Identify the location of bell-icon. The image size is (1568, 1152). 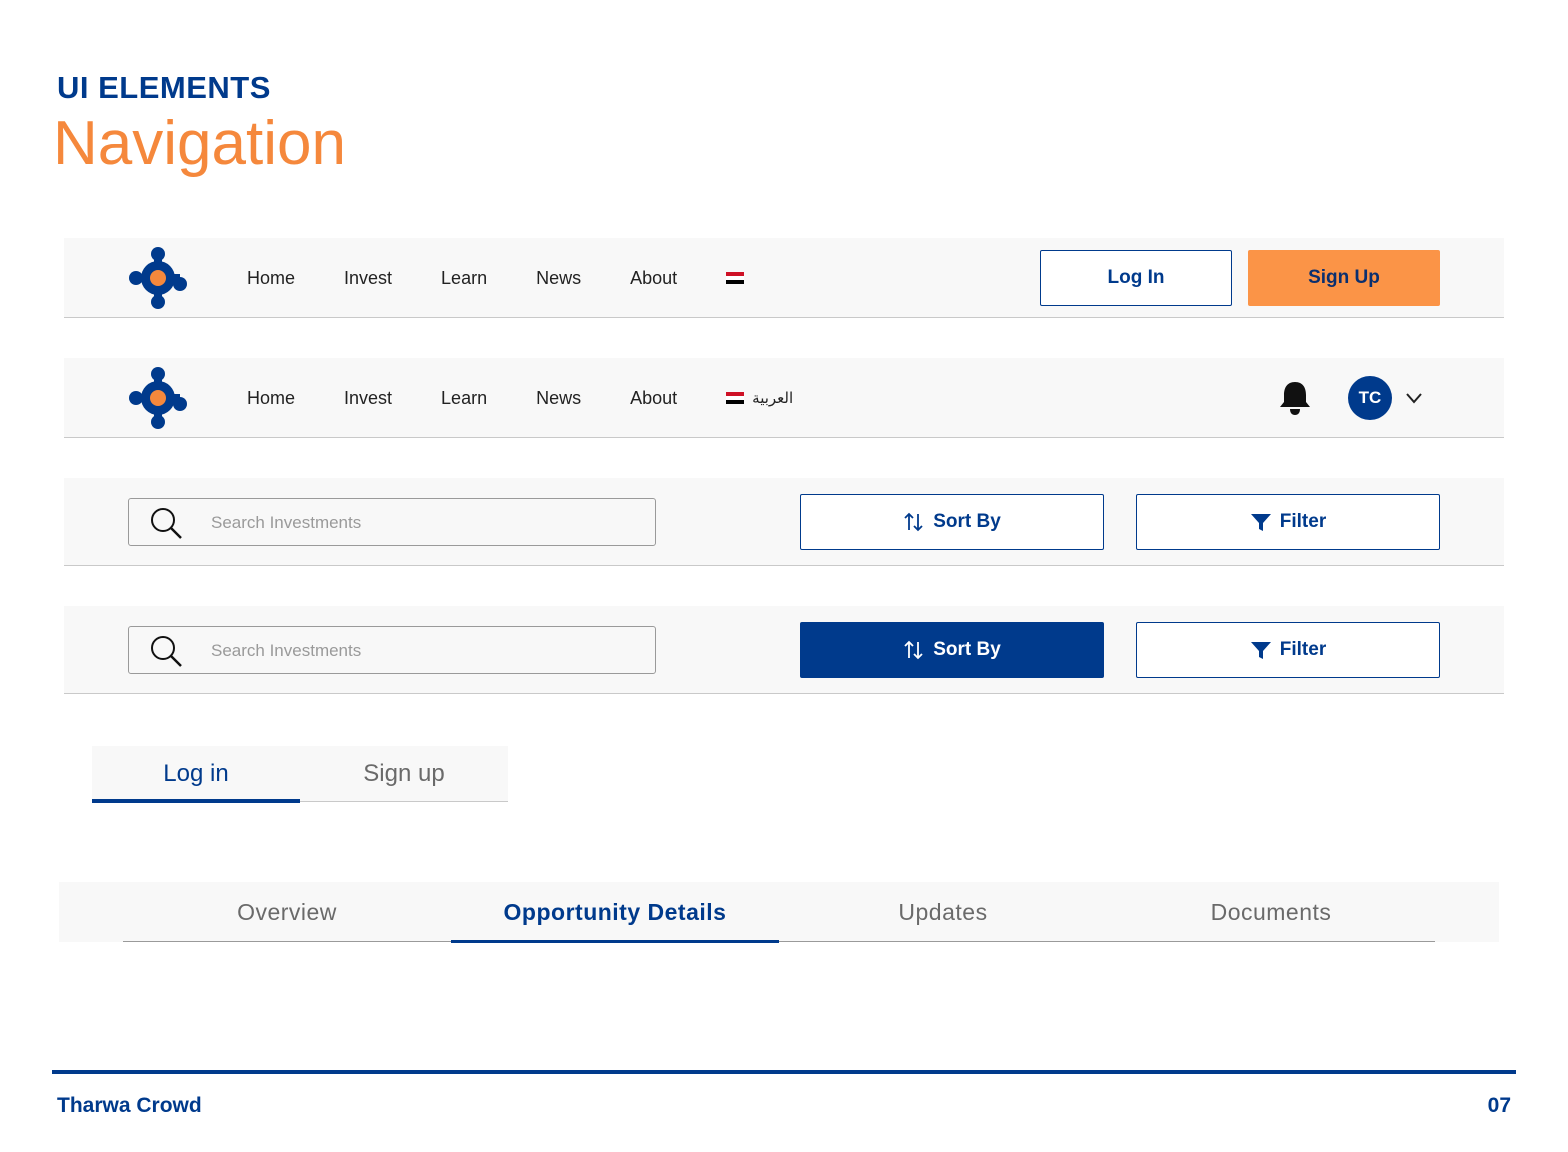
(1295, 398).